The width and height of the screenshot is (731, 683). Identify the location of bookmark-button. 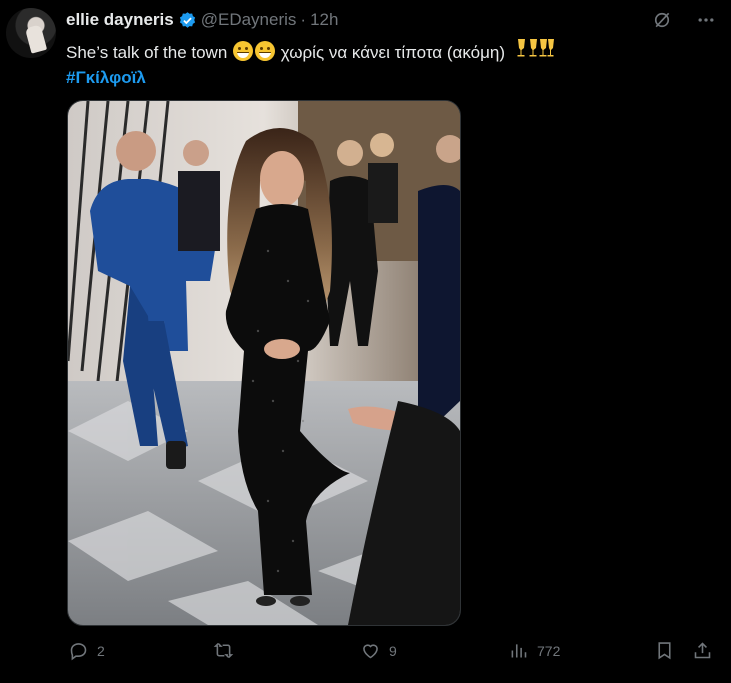
(664, 650).